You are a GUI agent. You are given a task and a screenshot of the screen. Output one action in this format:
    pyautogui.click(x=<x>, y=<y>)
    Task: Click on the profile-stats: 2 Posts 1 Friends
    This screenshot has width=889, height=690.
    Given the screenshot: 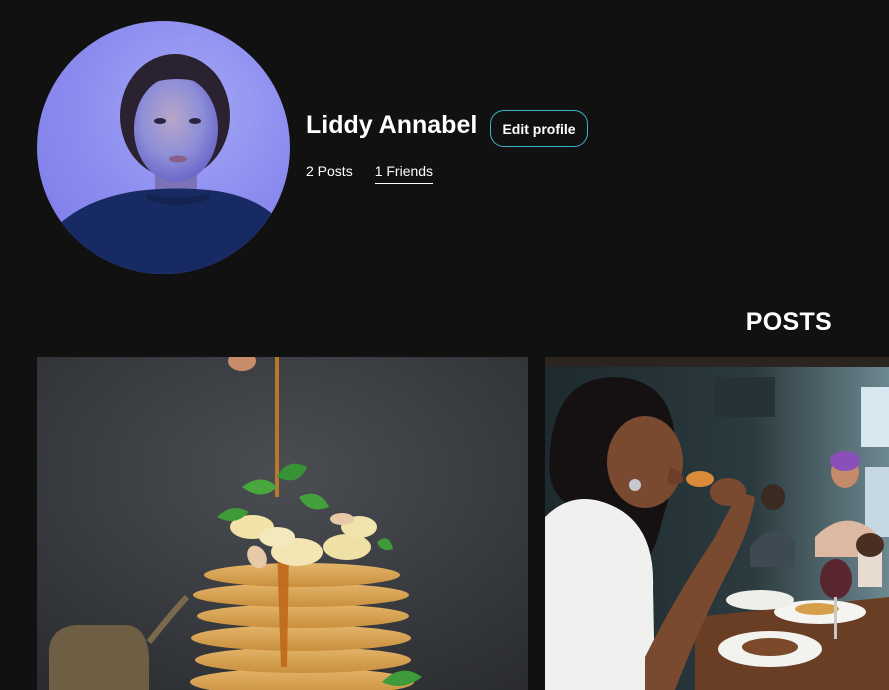 What is the action you would take?
    pyautogui.click(x=370, y=173)
    